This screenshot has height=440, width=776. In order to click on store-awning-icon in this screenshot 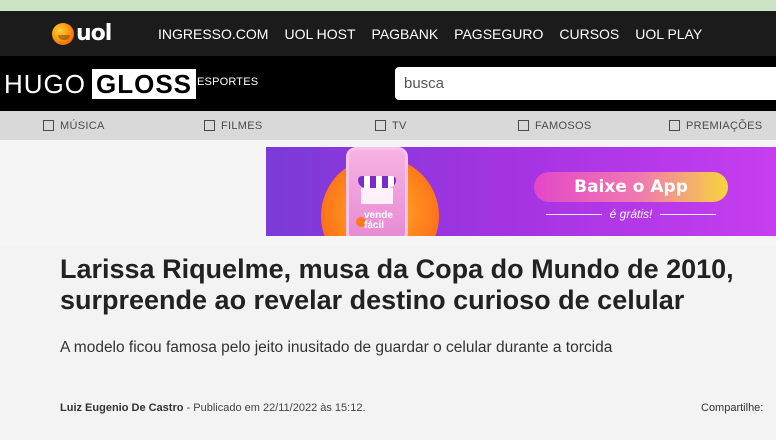, I will do `click(377, 182)`.